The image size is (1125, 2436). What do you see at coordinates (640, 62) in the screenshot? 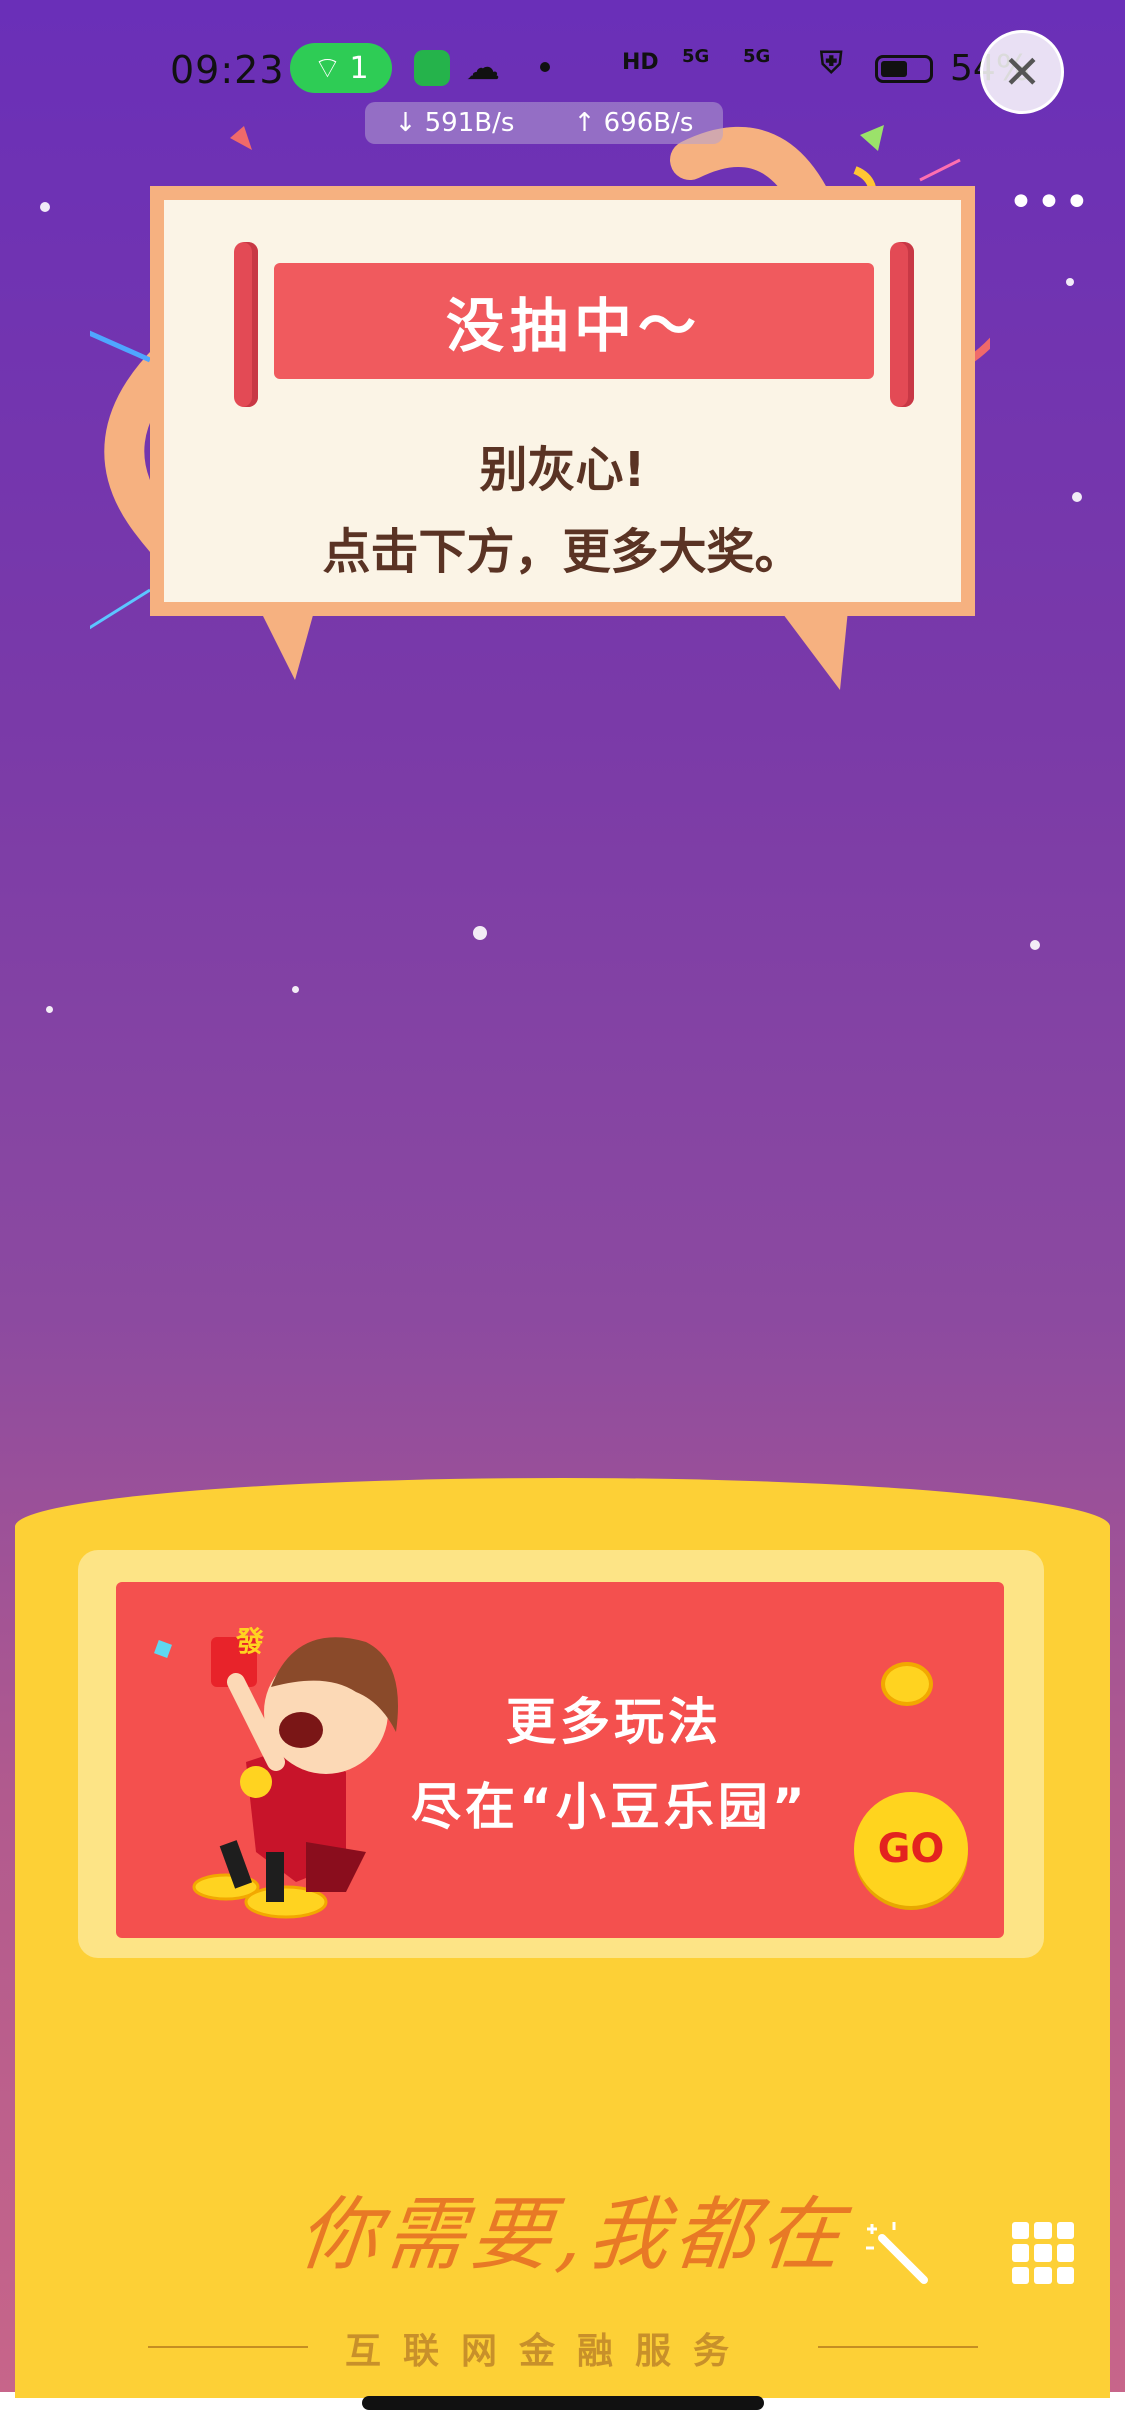
I see `hd-icon: HD` at bounding box center [640, 62].